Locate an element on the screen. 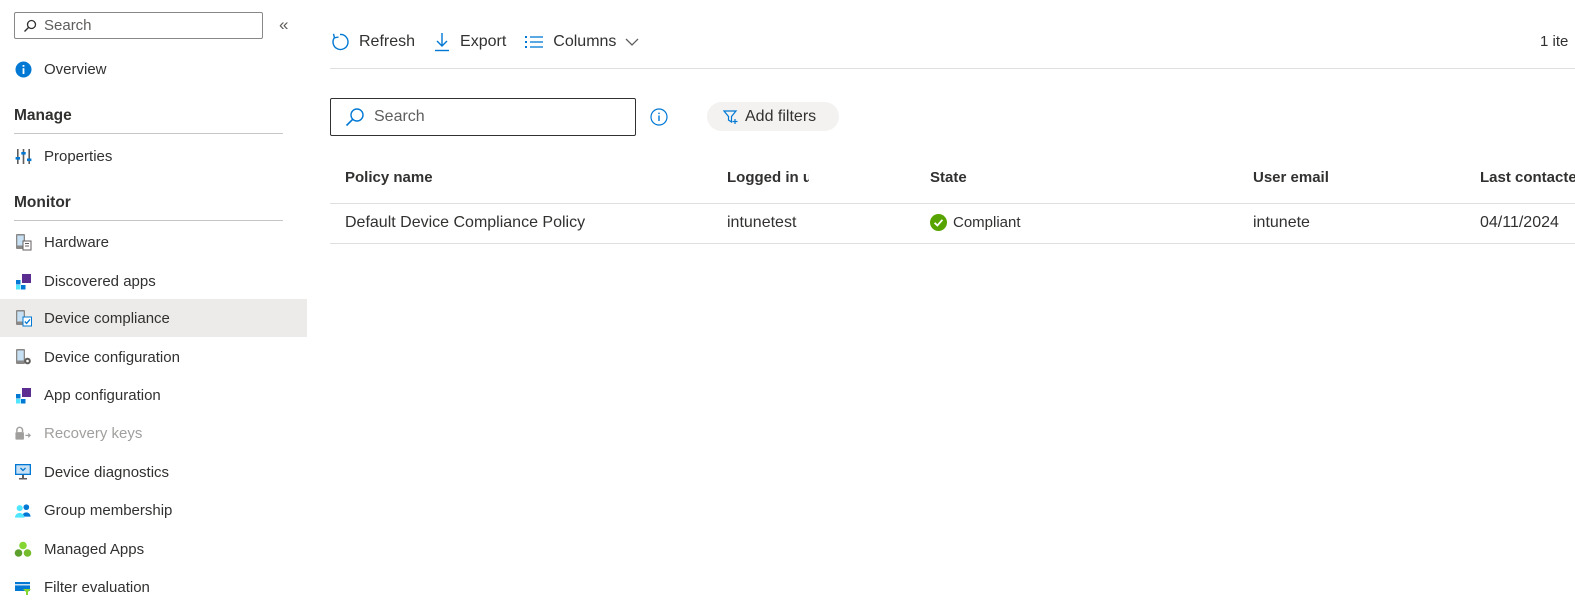 The height and width of the screenshot is (613, 1575). device-diagnostics-icon is located at coordinates (23, 472).